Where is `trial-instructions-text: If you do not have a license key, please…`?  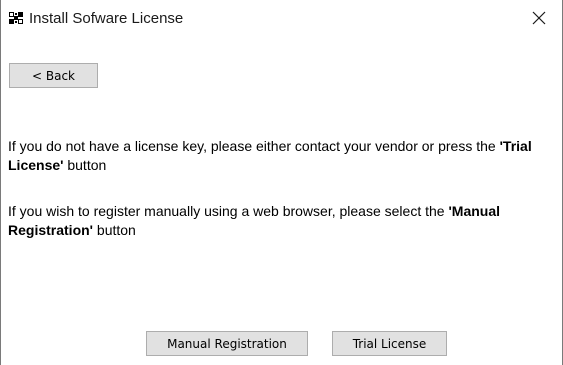
trial-instructions-text: If you do not have a license key, please… is located at coordinates (254, 146).